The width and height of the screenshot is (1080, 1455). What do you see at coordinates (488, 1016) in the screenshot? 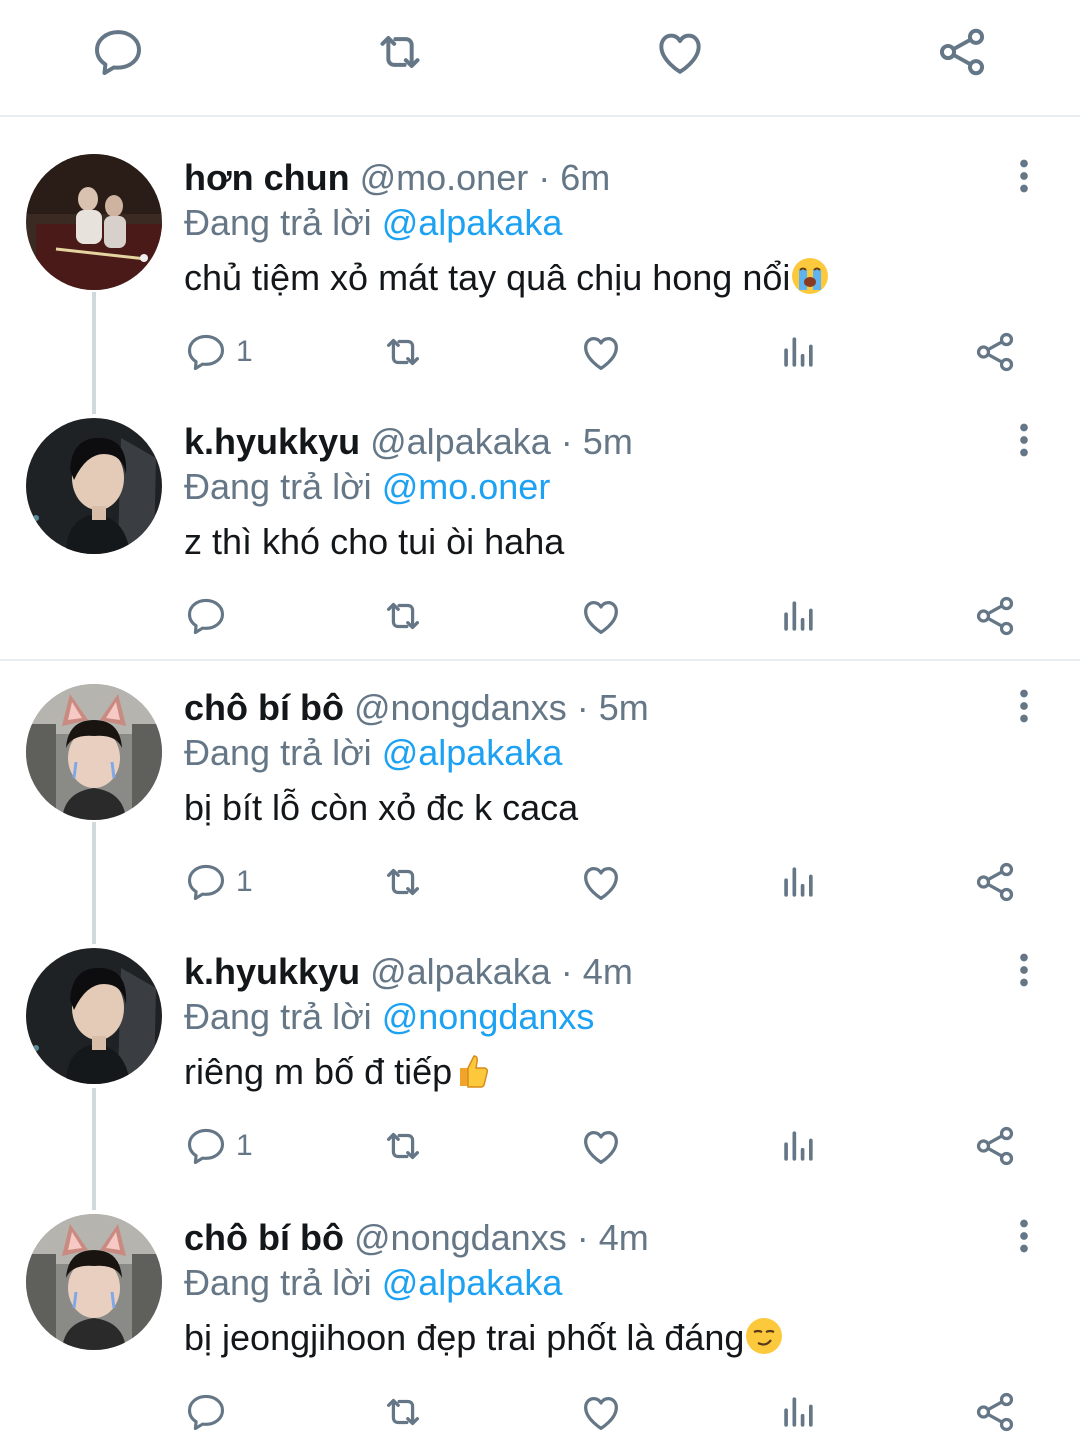
I see `mention-link: @nongdanxs` at bounding box center [488, 1016].